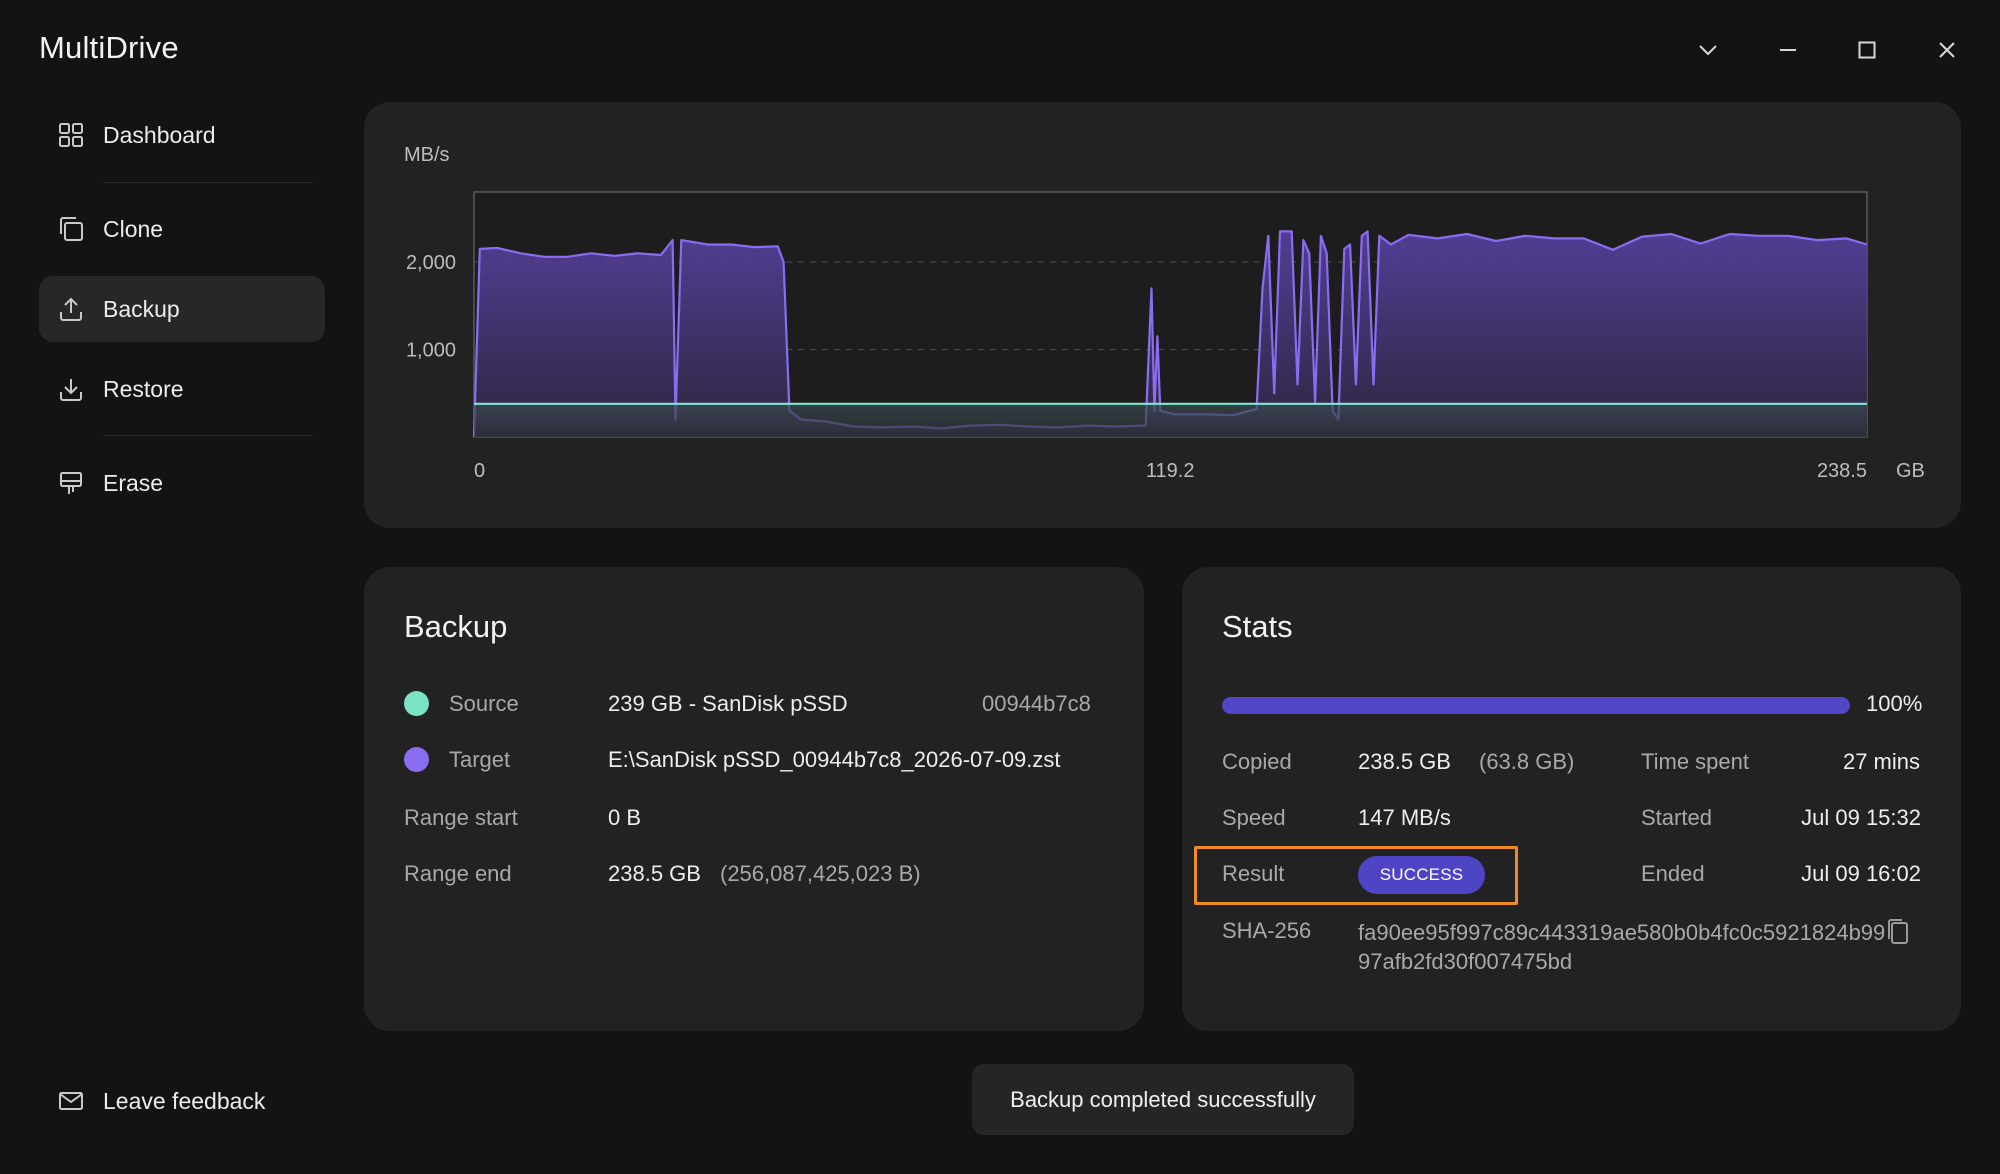  Describe the element at coordinates (1257, 626) in the screenshot. I see `stats-panel-title: Stats` at that location.